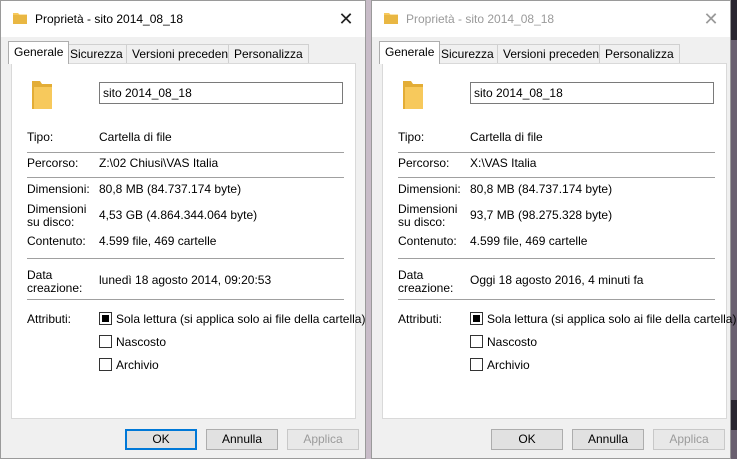 Image resolution: width=737 pixels, height=459 pixels. What do you see at coordinates (733, 229) in the screenshot?
I see `desktop-background-right` at bounding box center [733, 229].